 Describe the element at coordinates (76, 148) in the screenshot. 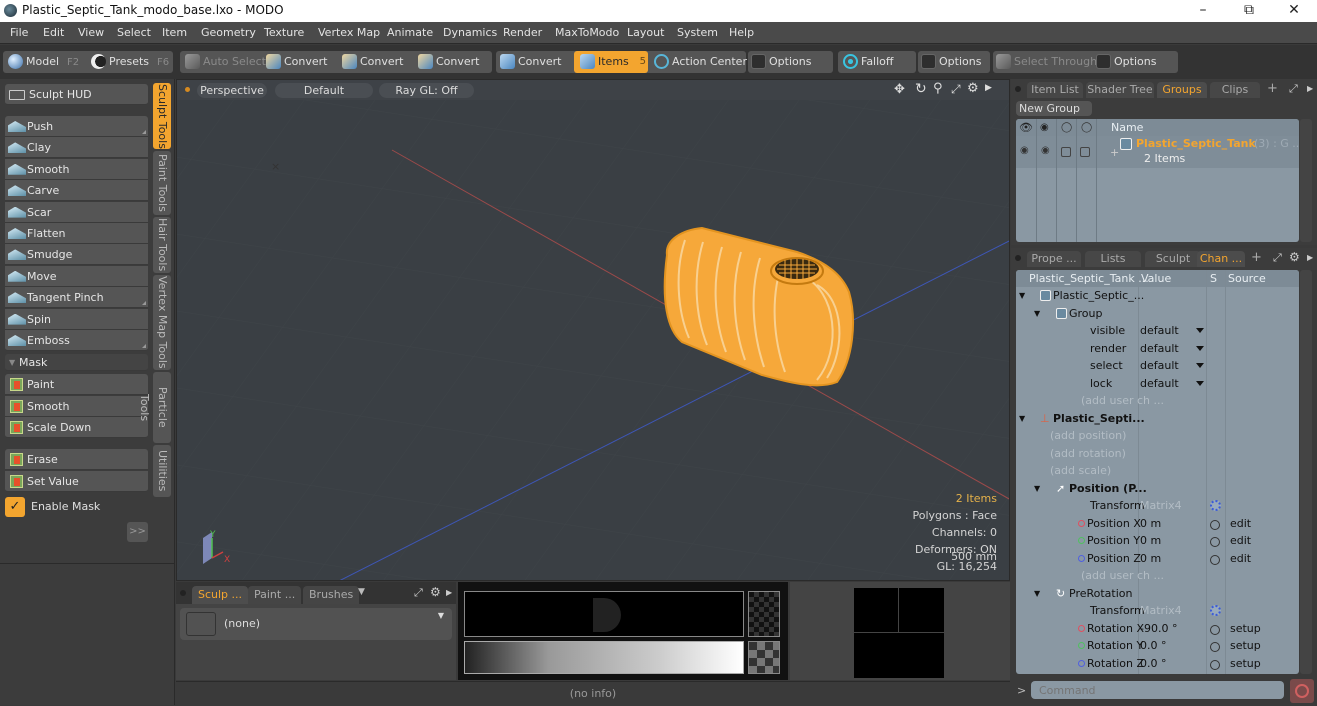

I see `tool-clay: Clay` at that location.